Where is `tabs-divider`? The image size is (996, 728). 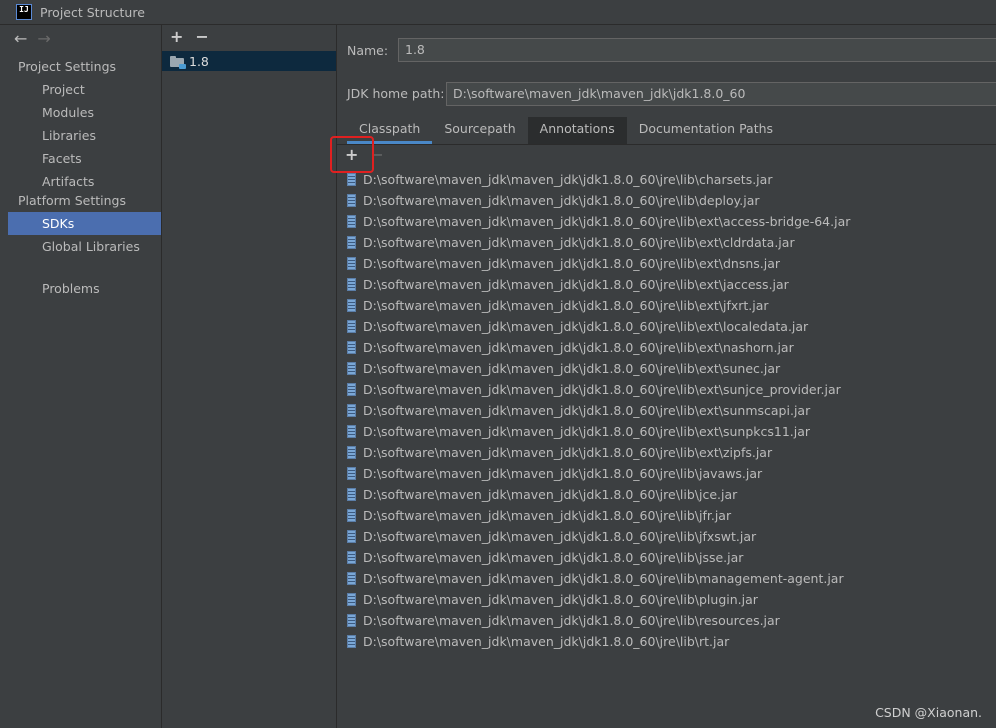
tabs-divider is located at coordinates (666, 144).